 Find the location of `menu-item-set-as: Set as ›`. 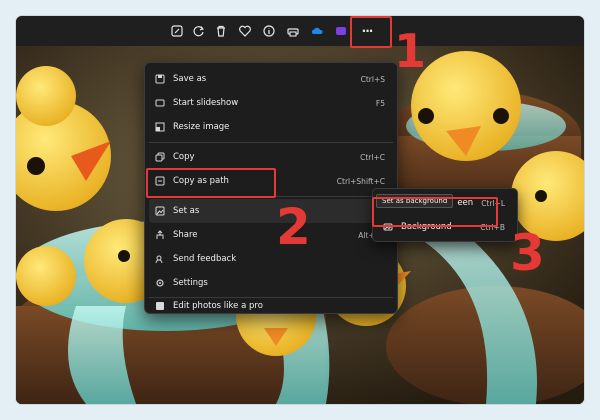

menu-item-set-as: Set as › is located at coordinates (271, 211).